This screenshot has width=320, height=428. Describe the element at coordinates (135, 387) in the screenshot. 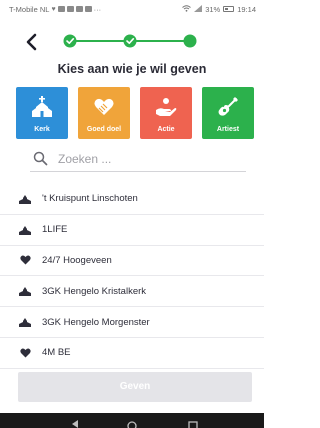

I see `give-button: Geven` at that location.